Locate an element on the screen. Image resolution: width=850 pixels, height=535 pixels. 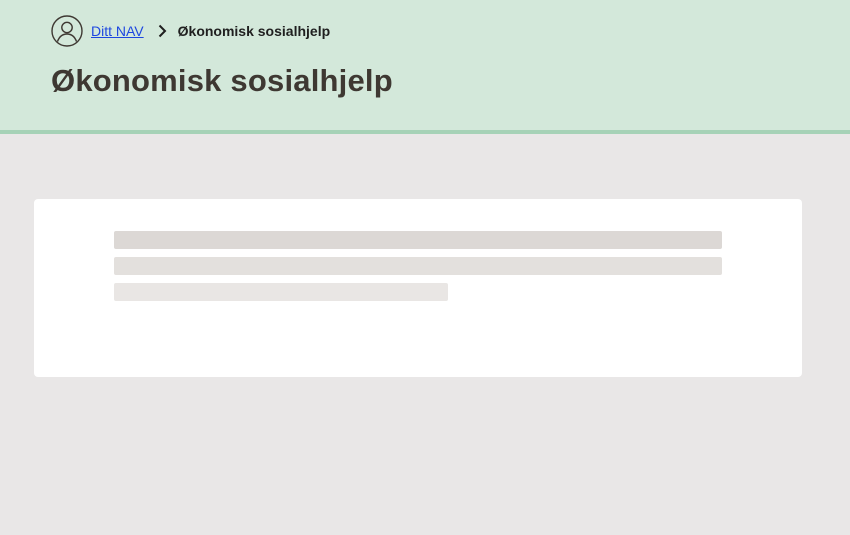
breadcrumb: Ditt NAV Økonomisk sosialhjelp is located at coordinates (190, 31).